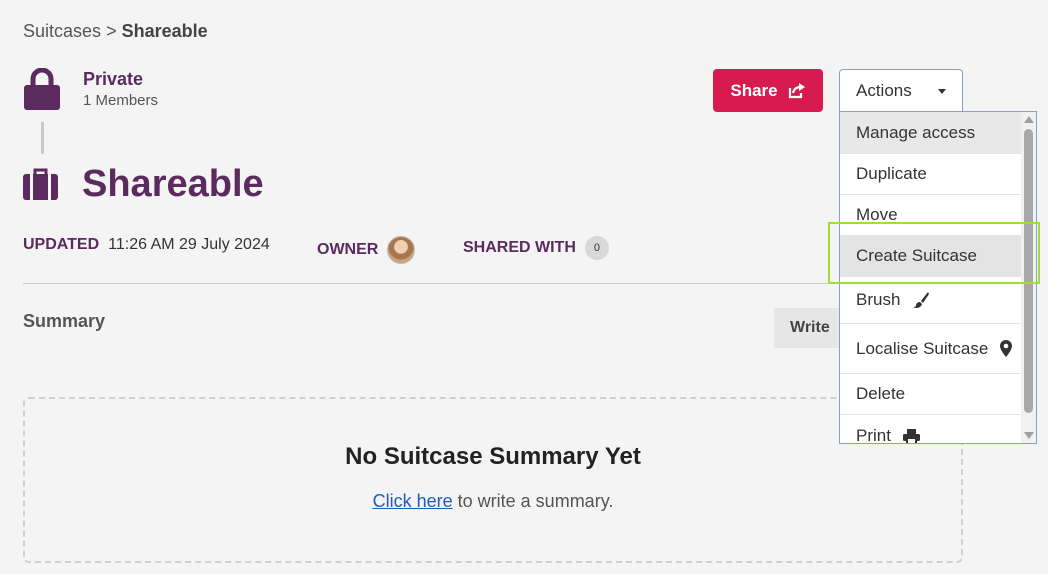  Describe the element at coordinates (40, 184) in the screenshot. I see `suitcase-icon` at that location.